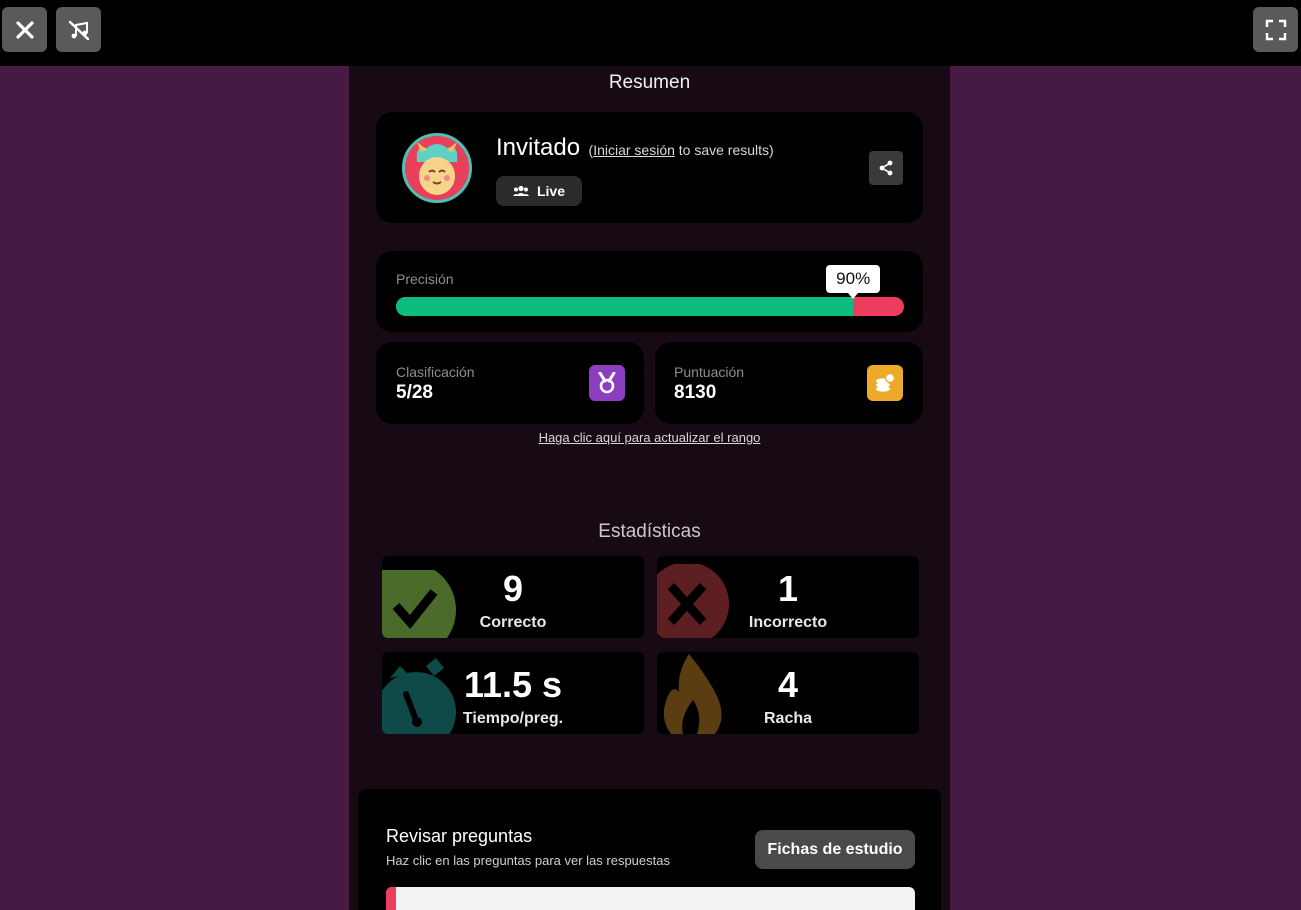  I want to click on stats-title: Estadísticas, so click(649, 531).